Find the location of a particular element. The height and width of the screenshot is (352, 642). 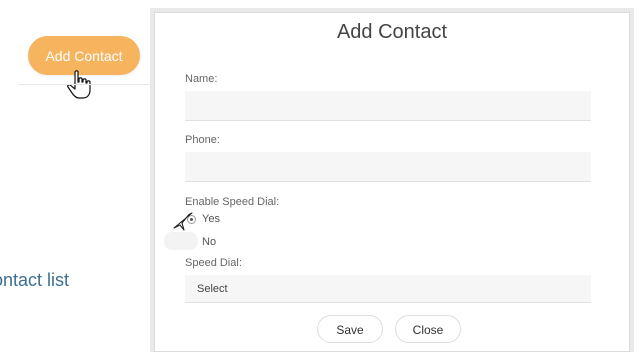

left-divider is located at coordinates (84, 84).